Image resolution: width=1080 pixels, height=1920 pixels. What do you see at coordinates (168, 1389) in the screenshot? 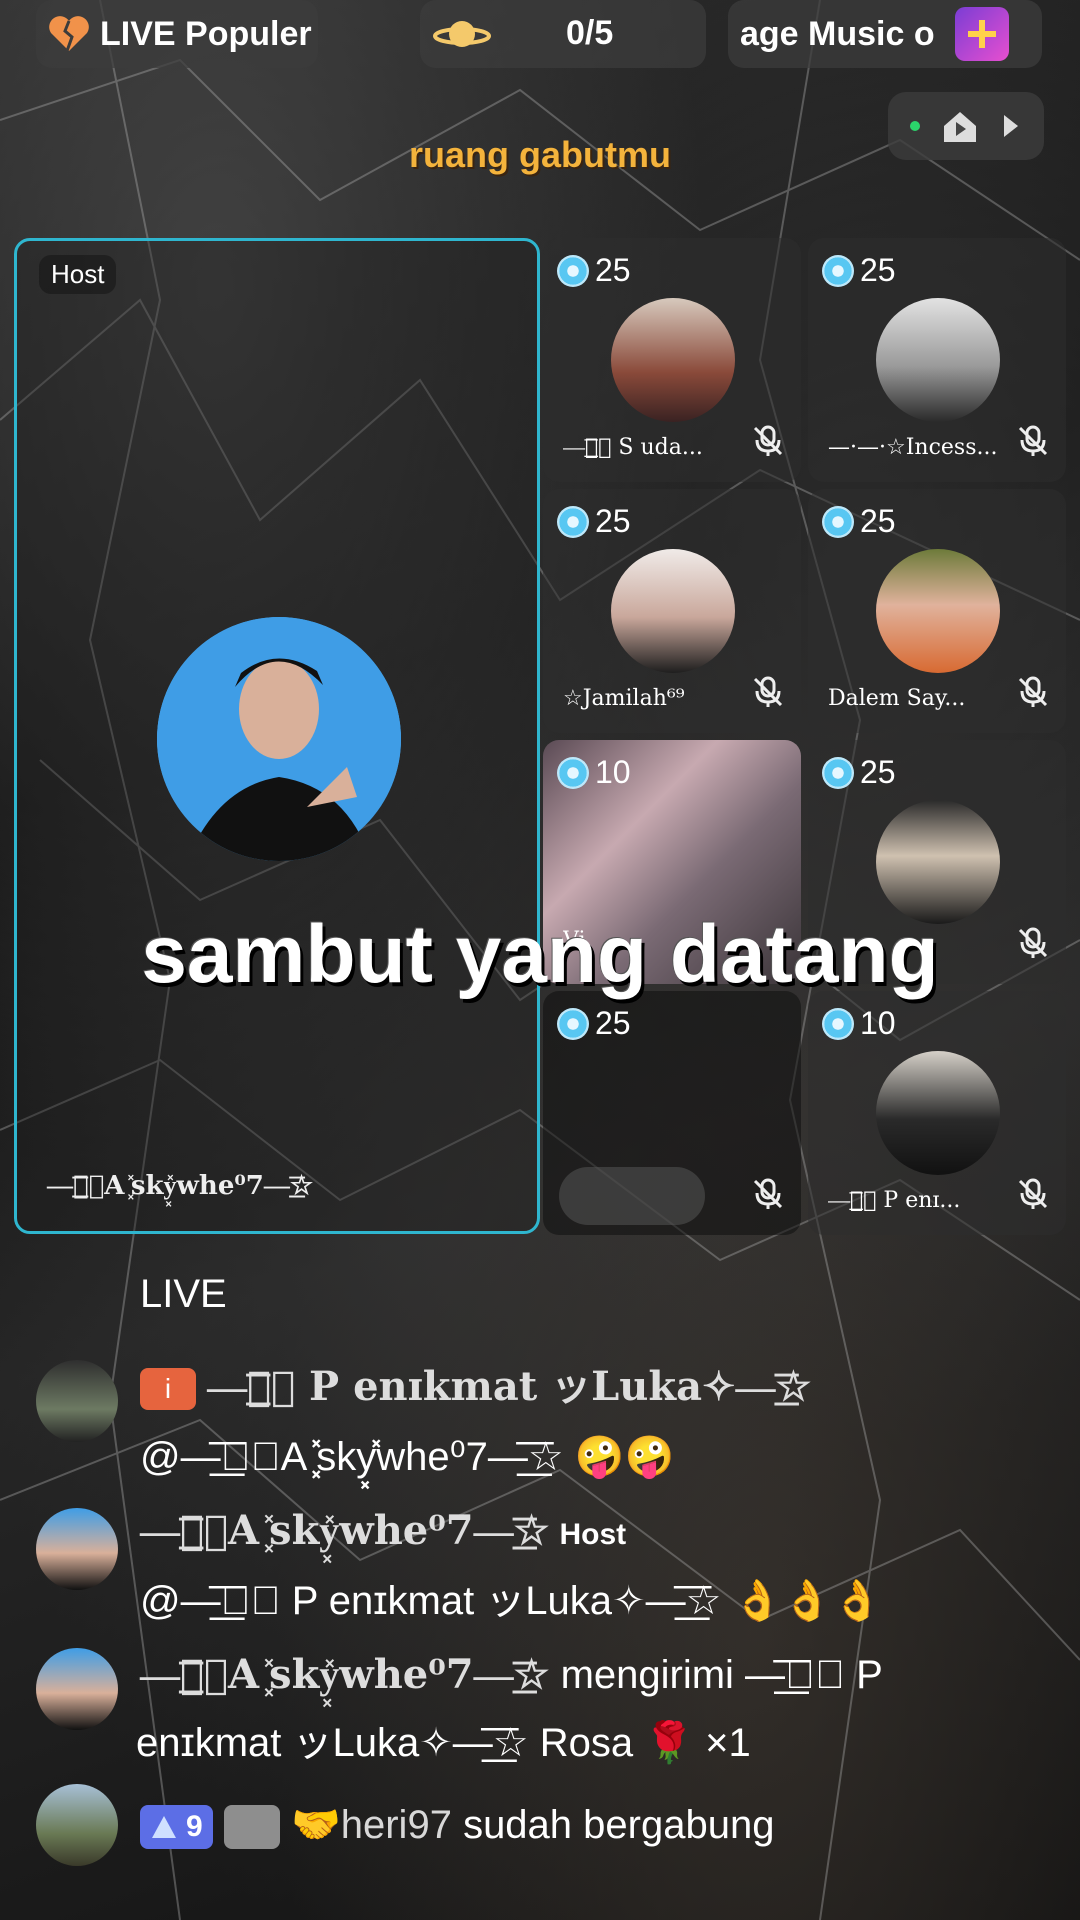
I see `level-badge: i` at bounding box center [168, 1389].